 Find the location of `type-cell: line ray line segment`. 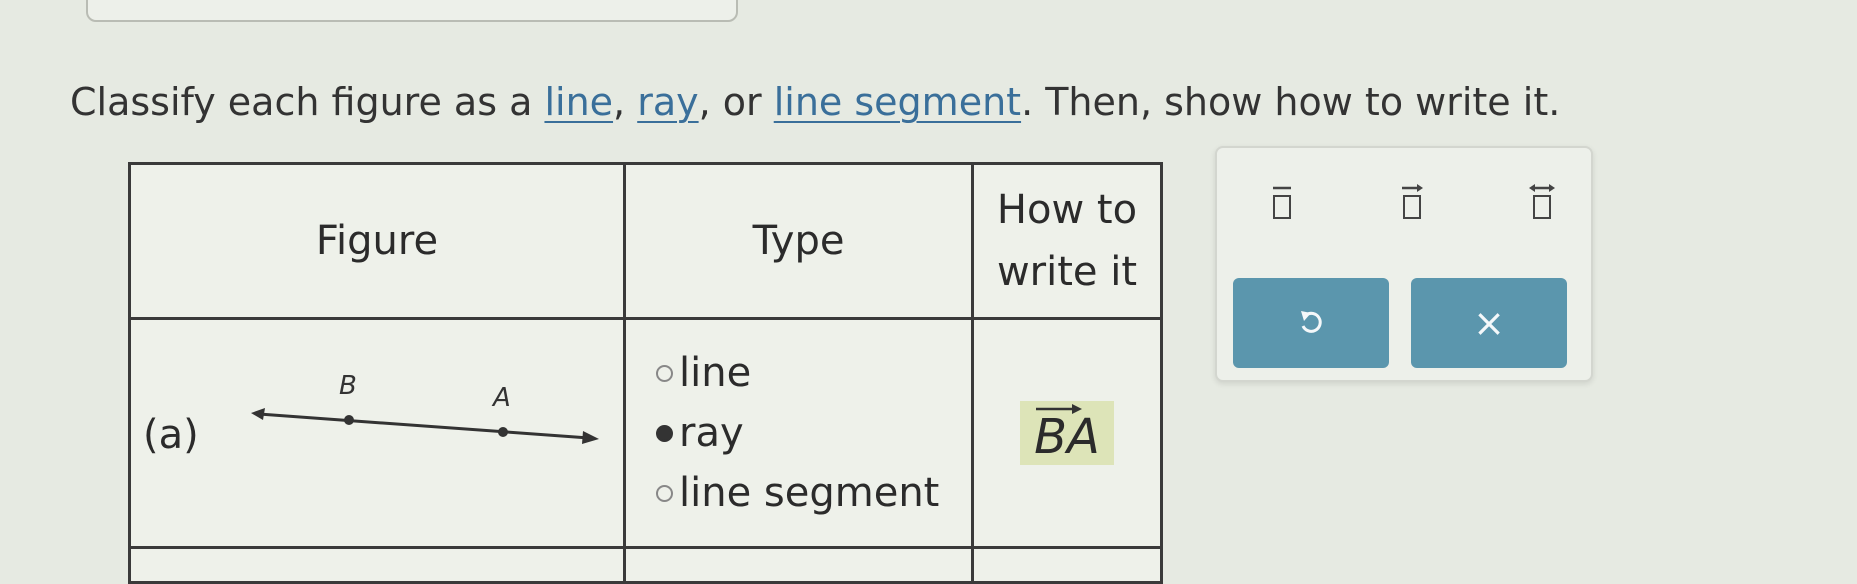

type-cell: line ray line segment is located at coordinates (798, 433).